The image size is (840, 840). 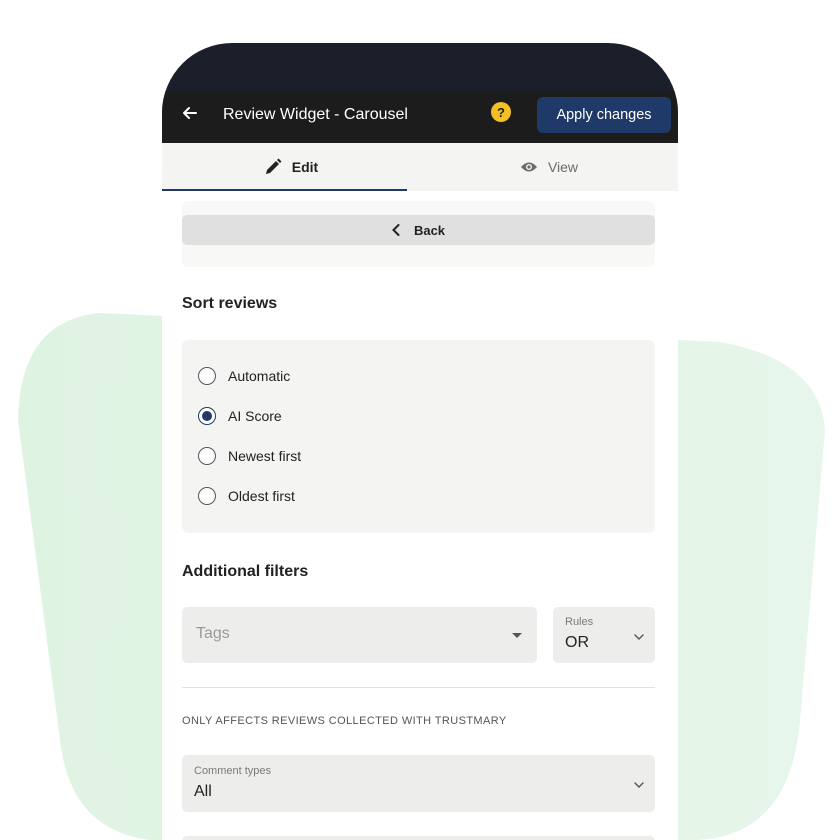 What do you see at coordinates (359, 635) in the screenshot?
I see `tags-select: Tags` at bounding box center [359, 635].